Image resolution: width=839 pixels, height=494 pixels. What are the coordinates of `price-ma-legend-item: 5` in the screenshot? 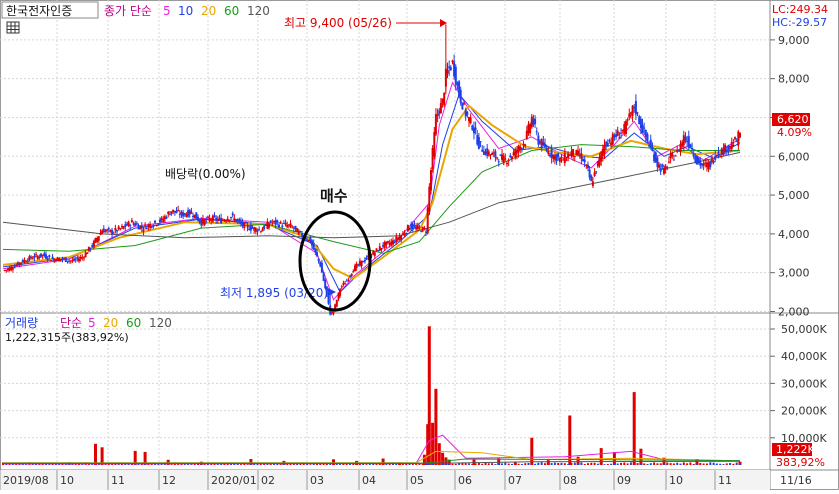 It's located at (167, 11).